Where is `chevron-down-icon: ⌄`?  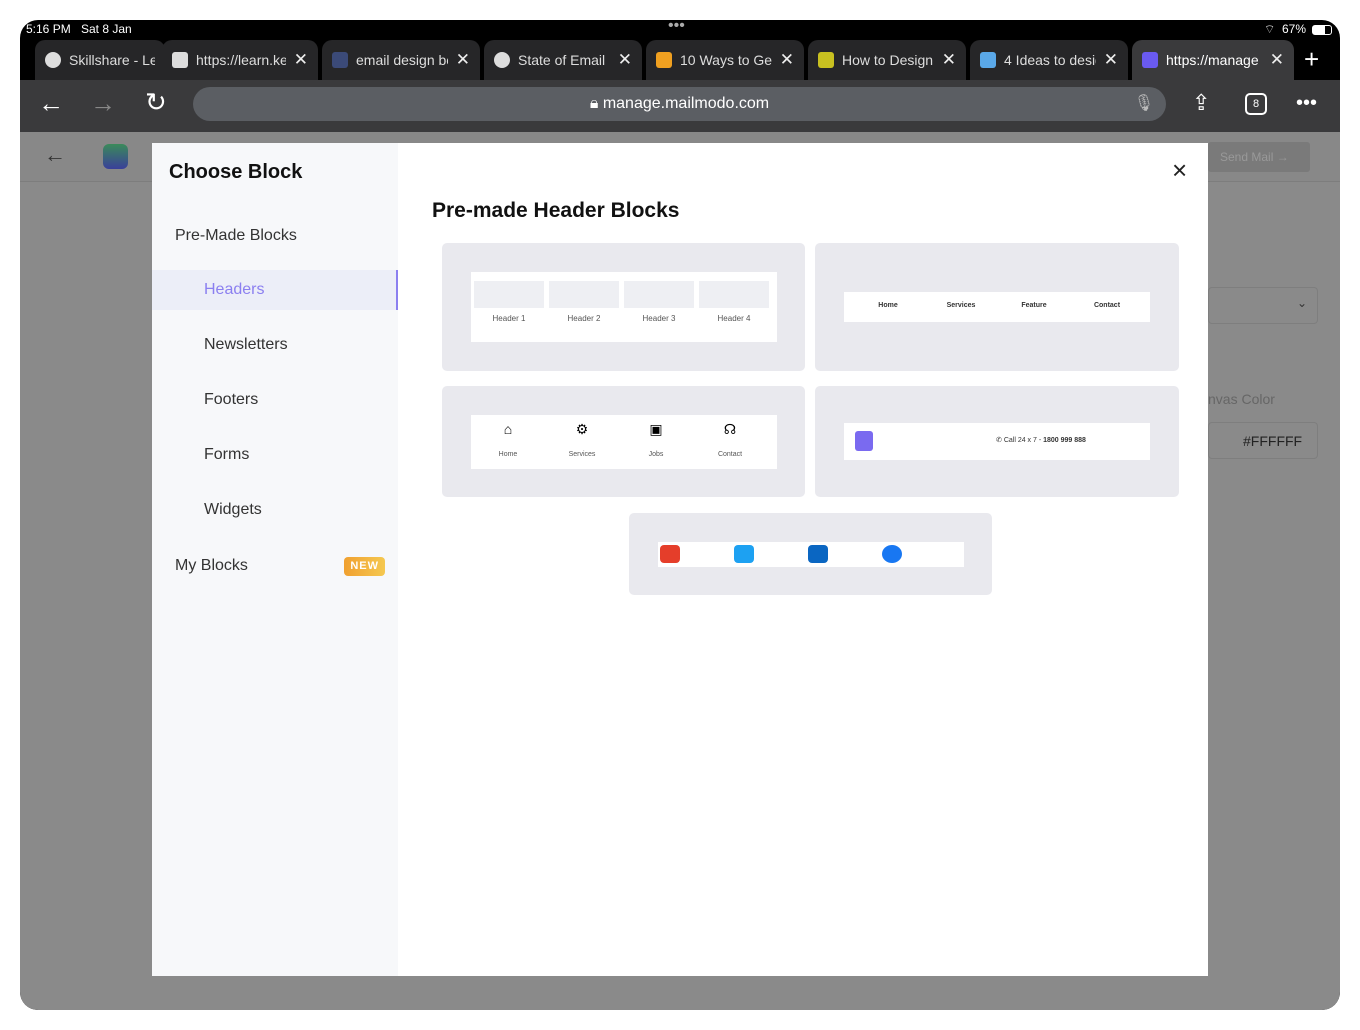 chevron-down-icon: ⌄ is located at coordinates (1301, 303).